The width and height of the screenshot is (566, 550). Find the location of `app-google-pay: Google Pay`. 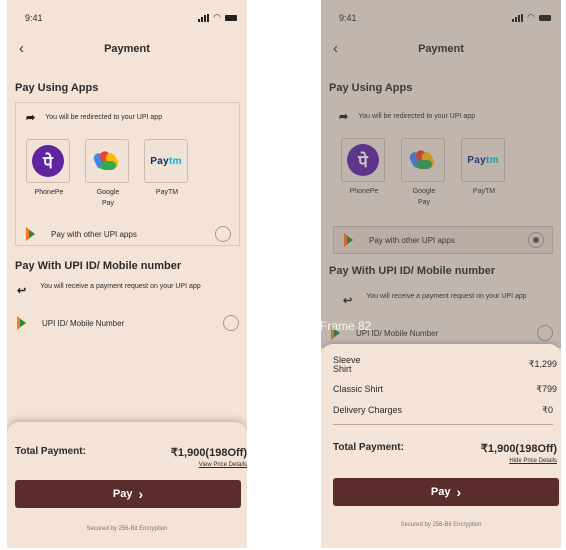

app-google-pay: Google Pay is located at coordinates (108, 174).